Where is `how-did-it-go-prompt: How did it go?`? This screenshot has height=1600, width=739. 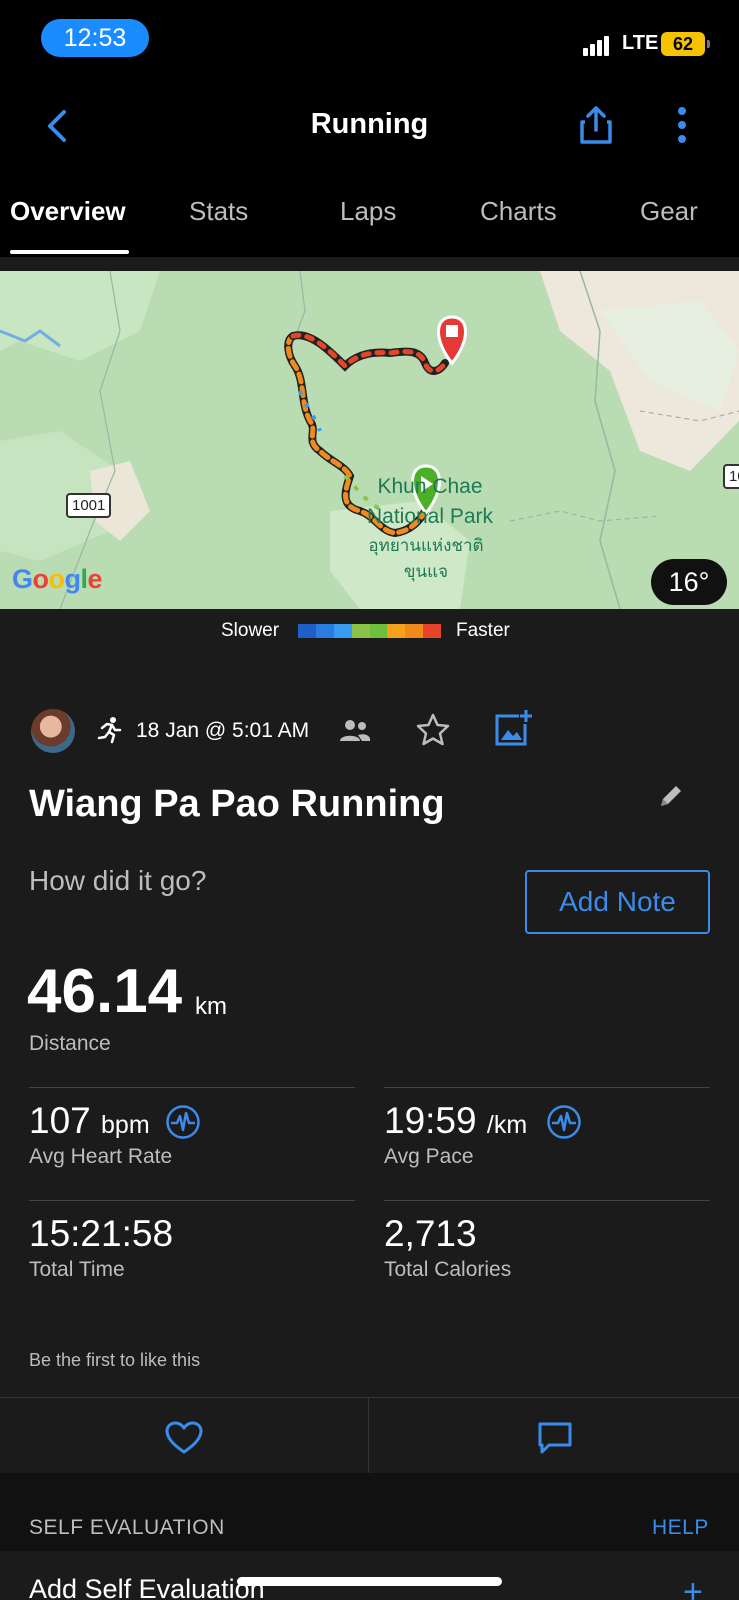
how-did-it-go-prompt: How did it go? is located at coordinates (118, 880).